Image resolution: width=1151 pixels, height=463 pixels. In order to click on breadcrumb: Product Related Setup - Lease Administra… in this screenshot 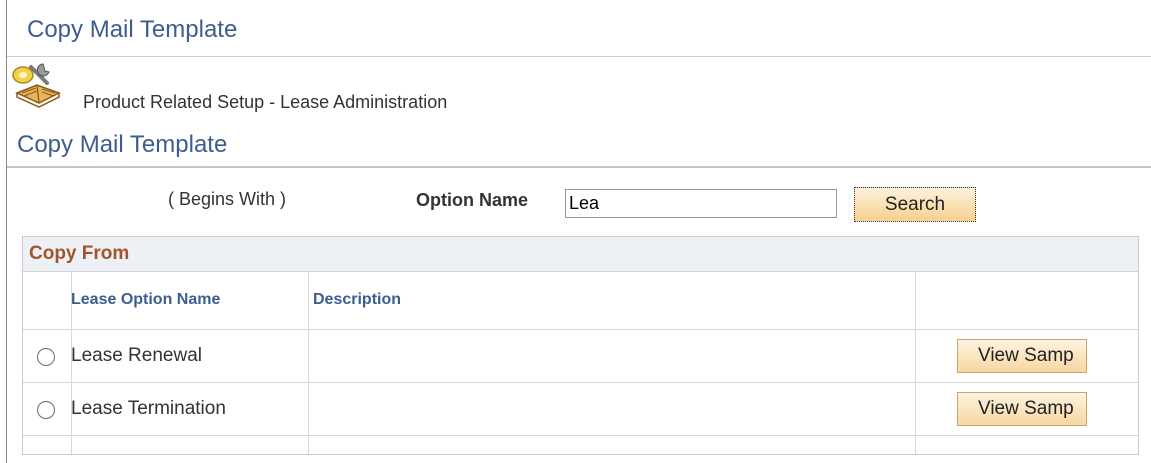, I will do `click(265, 102)`.